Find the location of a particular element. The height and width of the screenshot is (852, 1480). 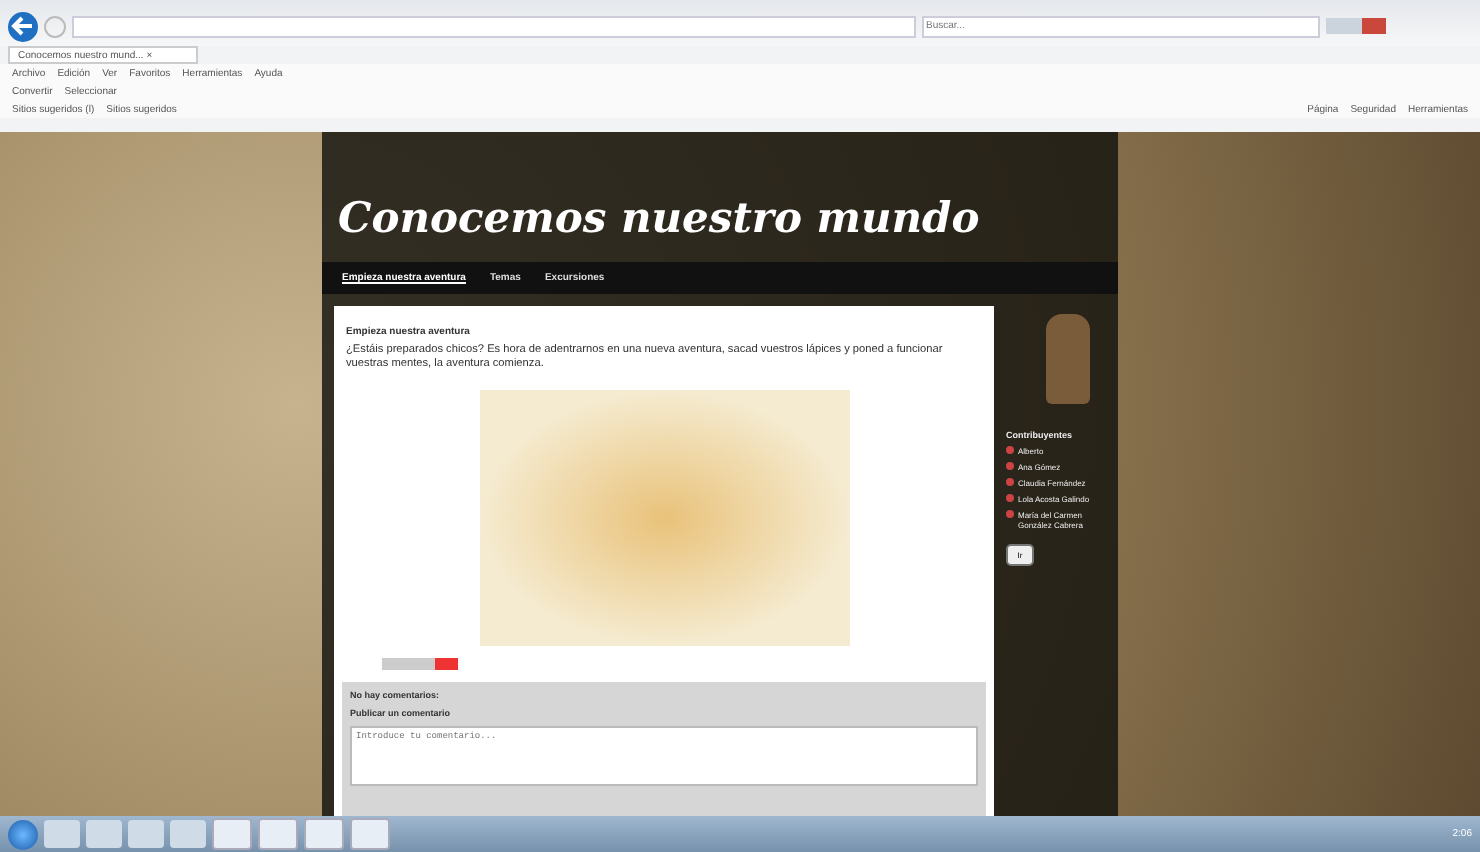

back-button is located at coordinates (23, 26).